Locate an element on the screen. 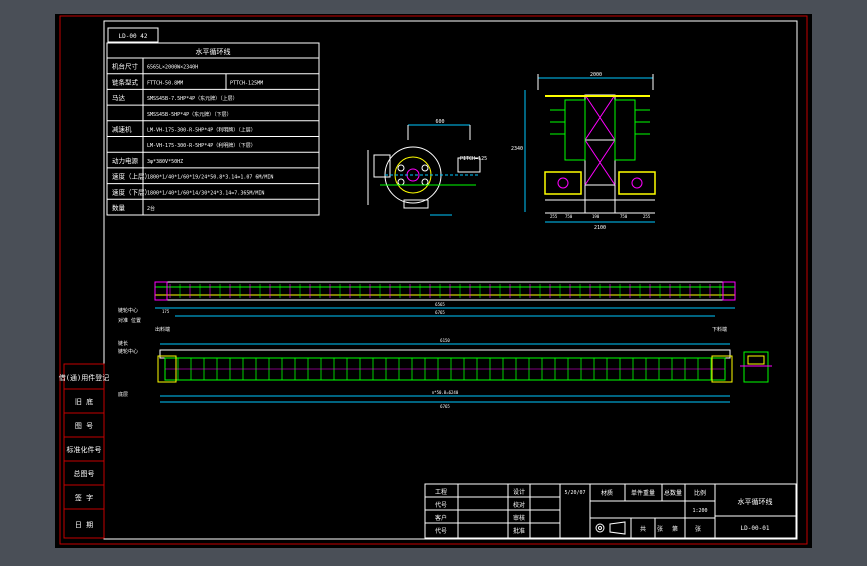  tb-scale: 1:200 is located at coordinates (699, 511).